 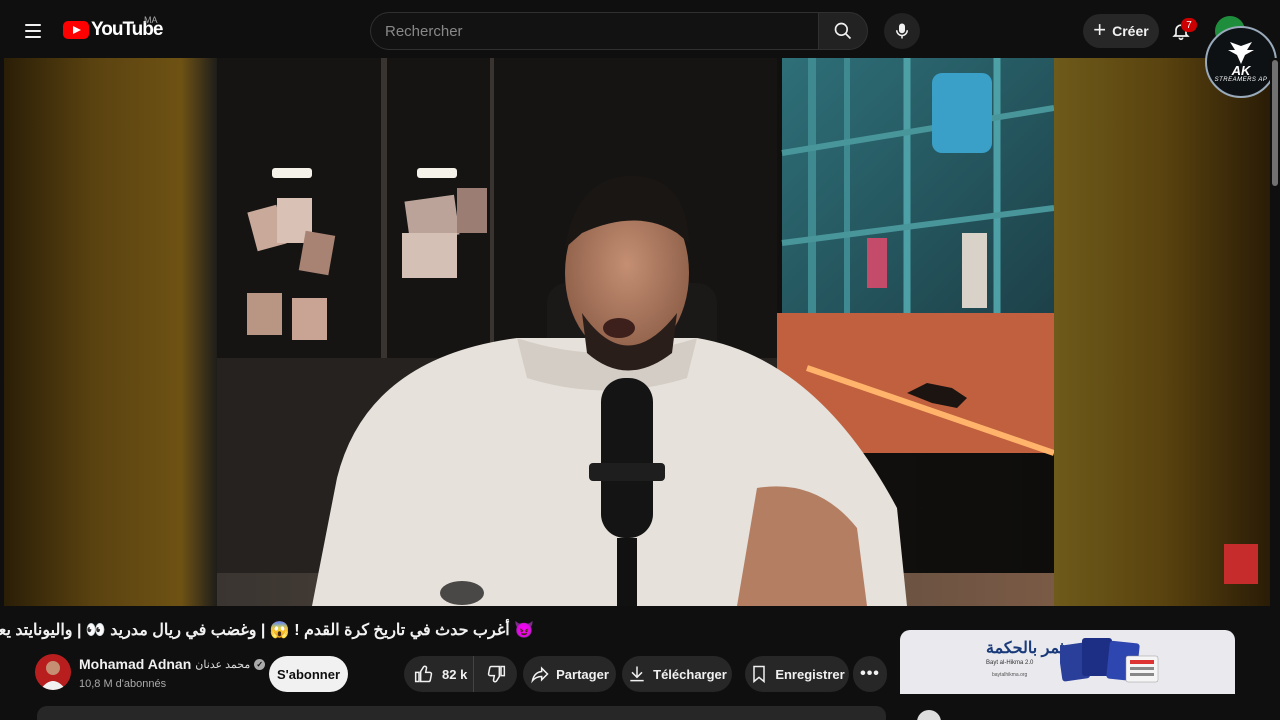 What do you see at coordinates (1100, 29) in the screenshot?
I see `plus-icon: +` at bounding box center [1100, 29].